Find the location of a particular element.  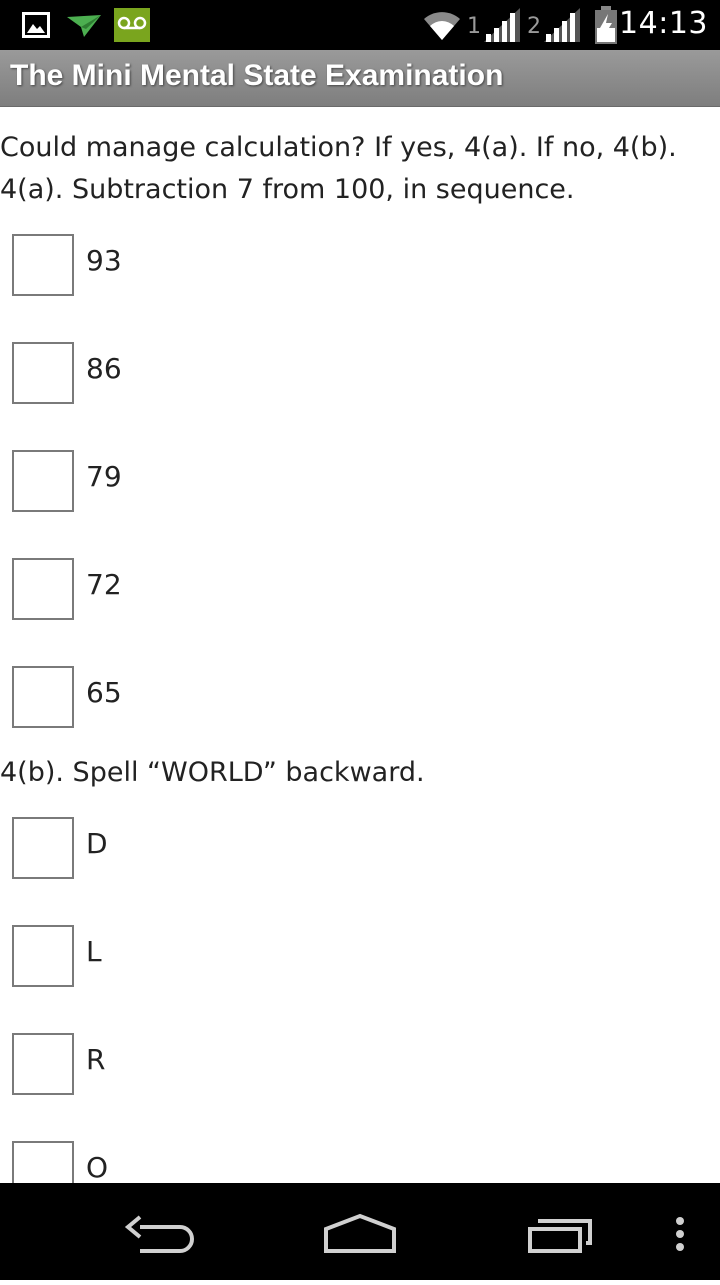

option-label: 72 is located at coordinates (104, 584).